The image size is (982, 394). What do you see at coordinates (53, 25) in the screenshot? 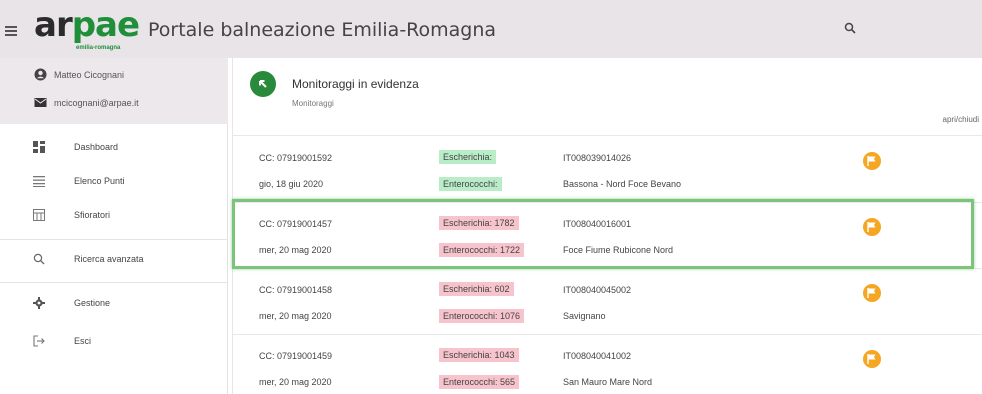
I see `logo-text-a: ar` at bounding box center [53, 25].